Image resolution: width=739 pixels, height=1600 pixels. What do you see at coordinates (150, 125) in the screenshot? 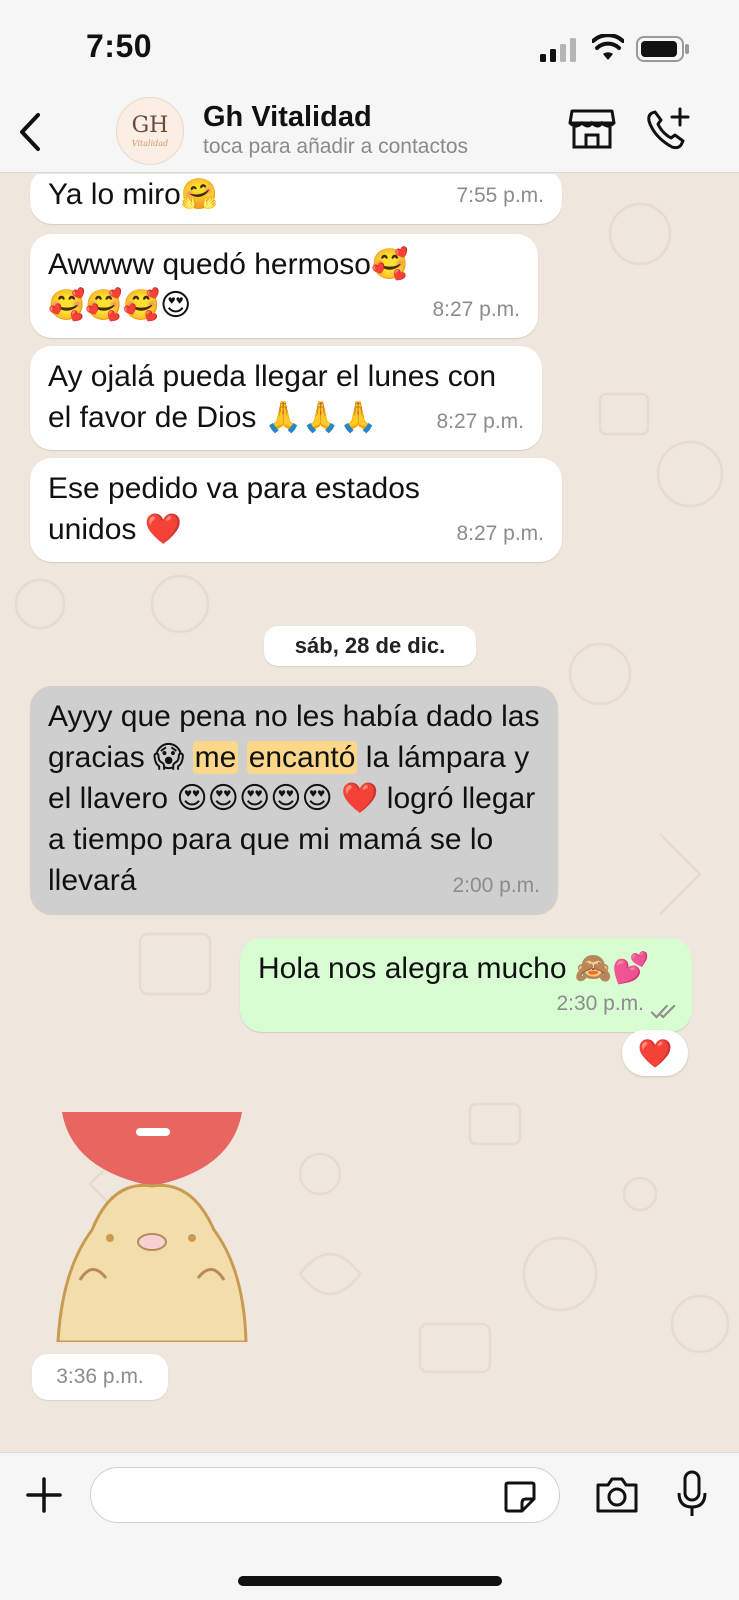
I see `avatar-logo: GH` at bounding box center [150, 125].